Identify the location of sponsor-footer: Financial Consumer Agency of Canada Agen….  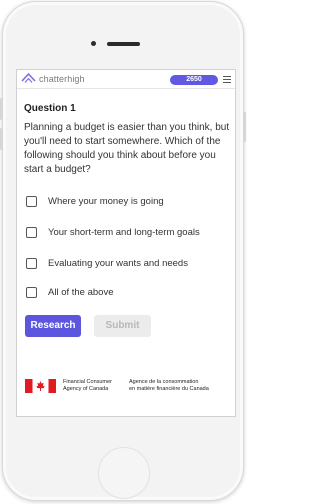
(128, 386).